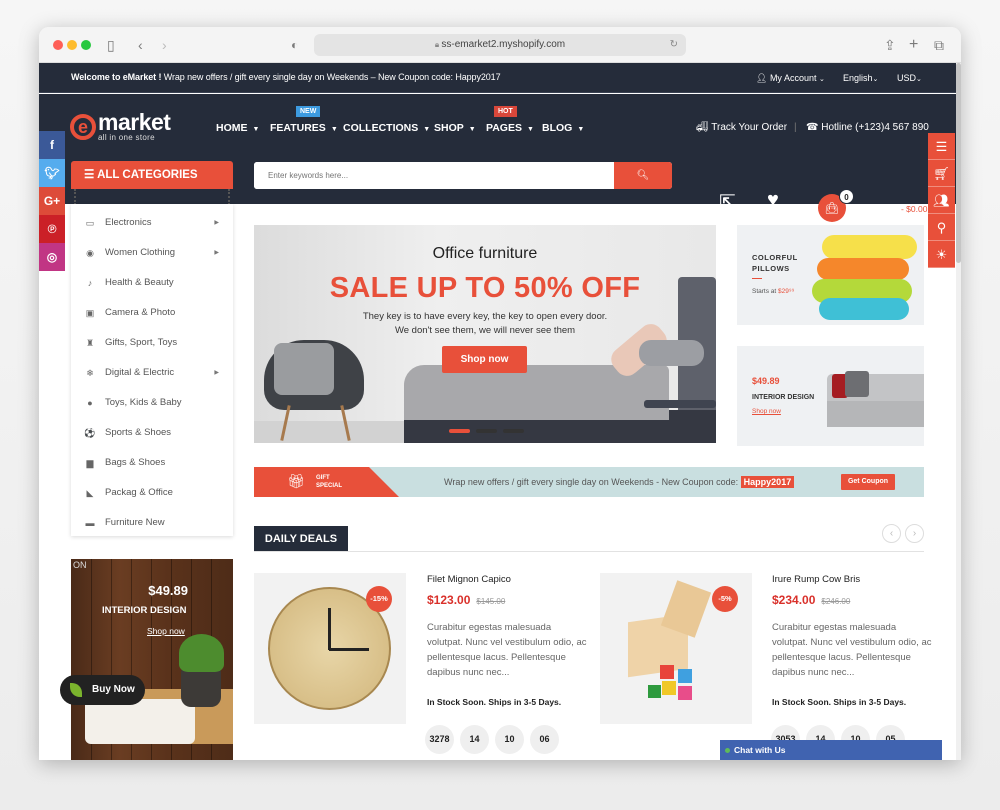 Image resolution: width=1000 pixels, height=810 pixels. Describe the element at coordinates (941, 227) in the screenshot. I see `search-tool-button: ⚲` at that location.